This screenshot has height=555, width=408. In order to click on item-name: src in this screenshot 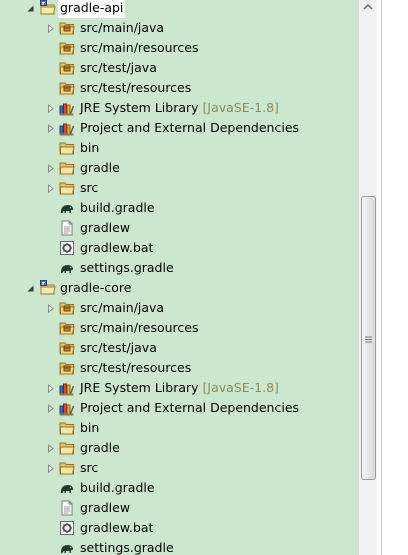, I will do `click(89, 187)`.